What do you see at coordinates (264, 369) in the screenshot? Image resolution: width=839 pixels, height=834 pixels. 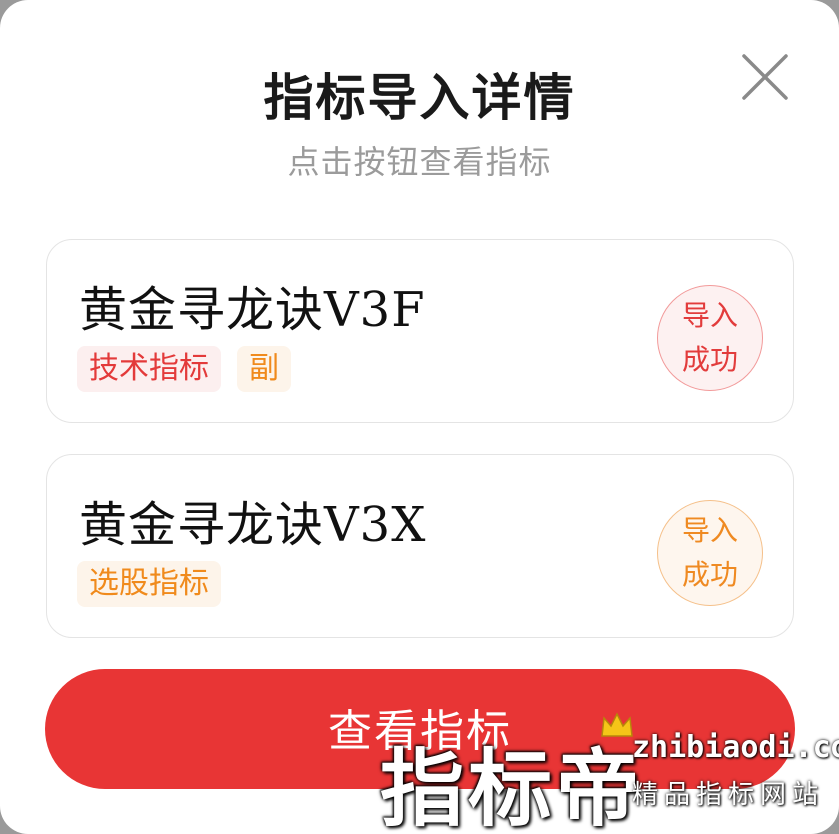 I see `tag-sub-chart: 副` at bounding box center [264, 369].